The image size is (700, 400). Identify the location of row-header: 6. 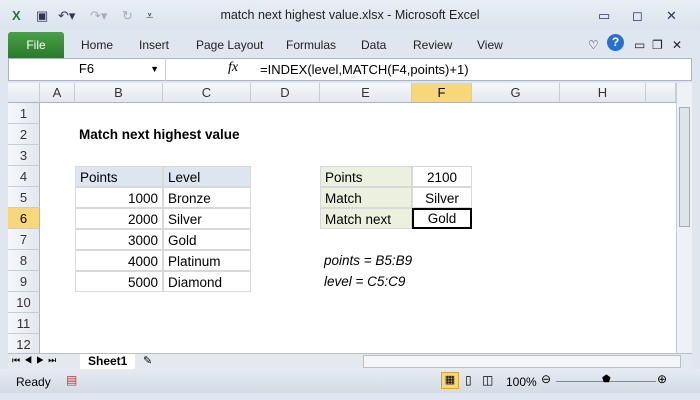
(24, 218).